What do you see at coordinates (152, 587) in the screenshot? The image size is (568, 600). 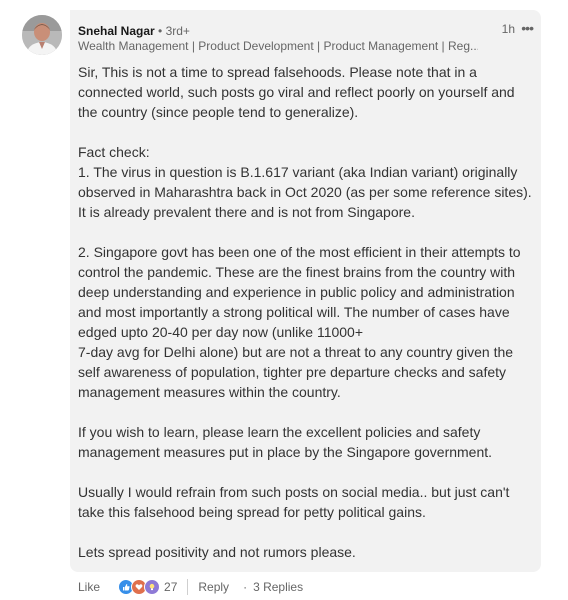 I see `insightful-icon` at bounding box center [152, 587].